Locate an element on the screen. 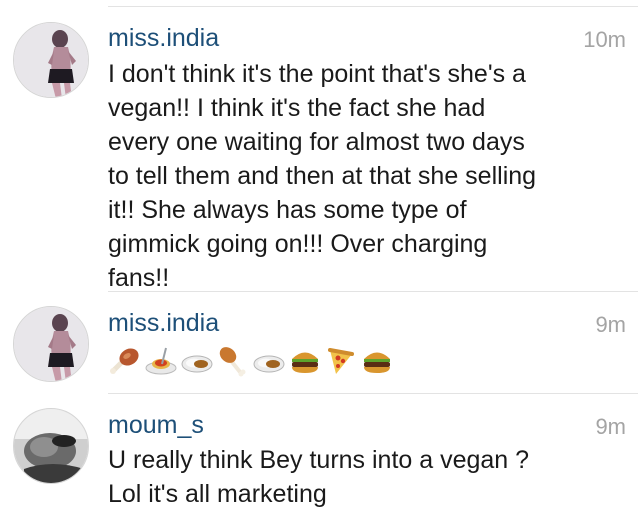 The width and height of the screenshot is (638, 522). poultry-leg-icon is located at coordinates (232, 362).